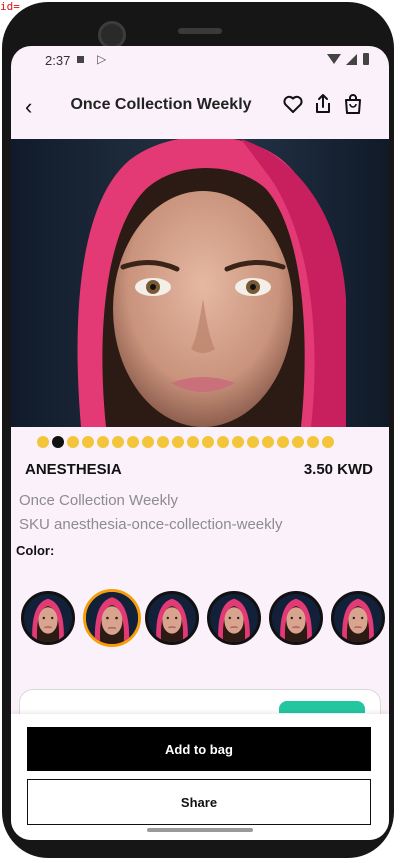  I want to click on front-camera, so click(112, 35).